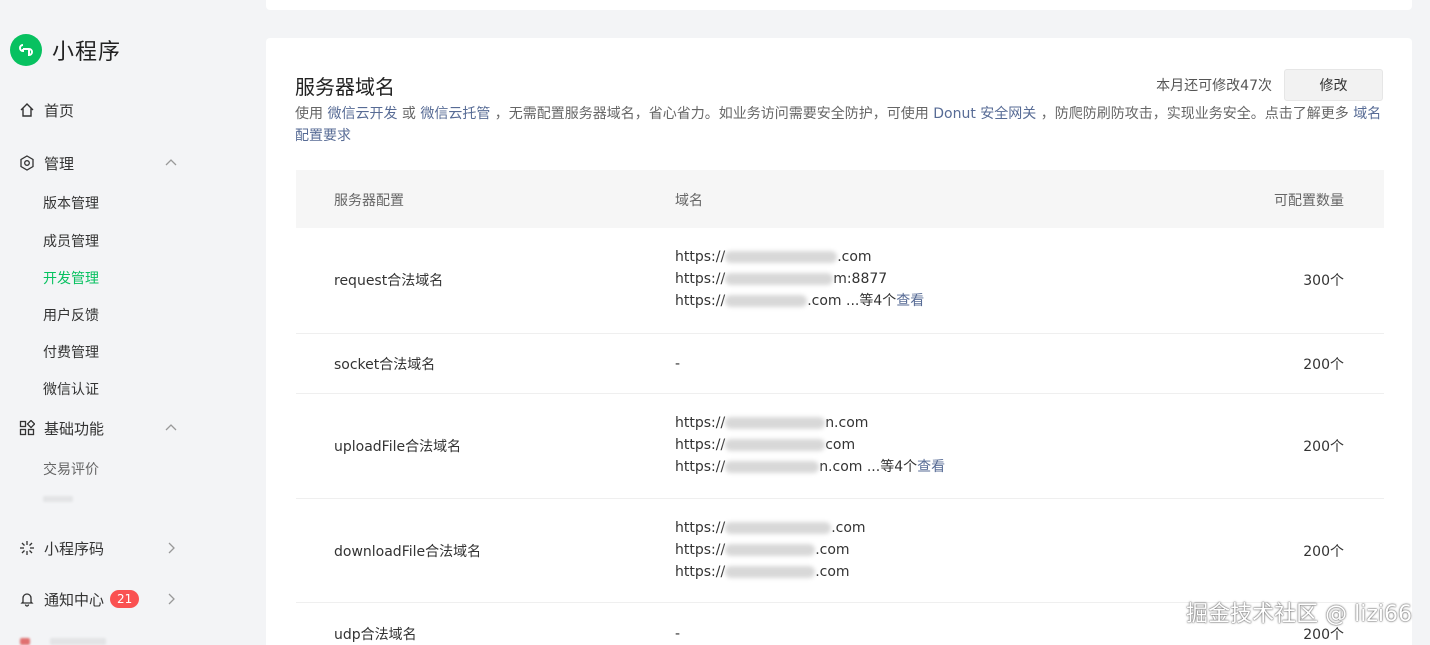 This screenshot has width=1430, height=645. Describe the element at coordinates (74, 599) in the screenshot. I see `nav-notify-label: 通知中心` at that location.